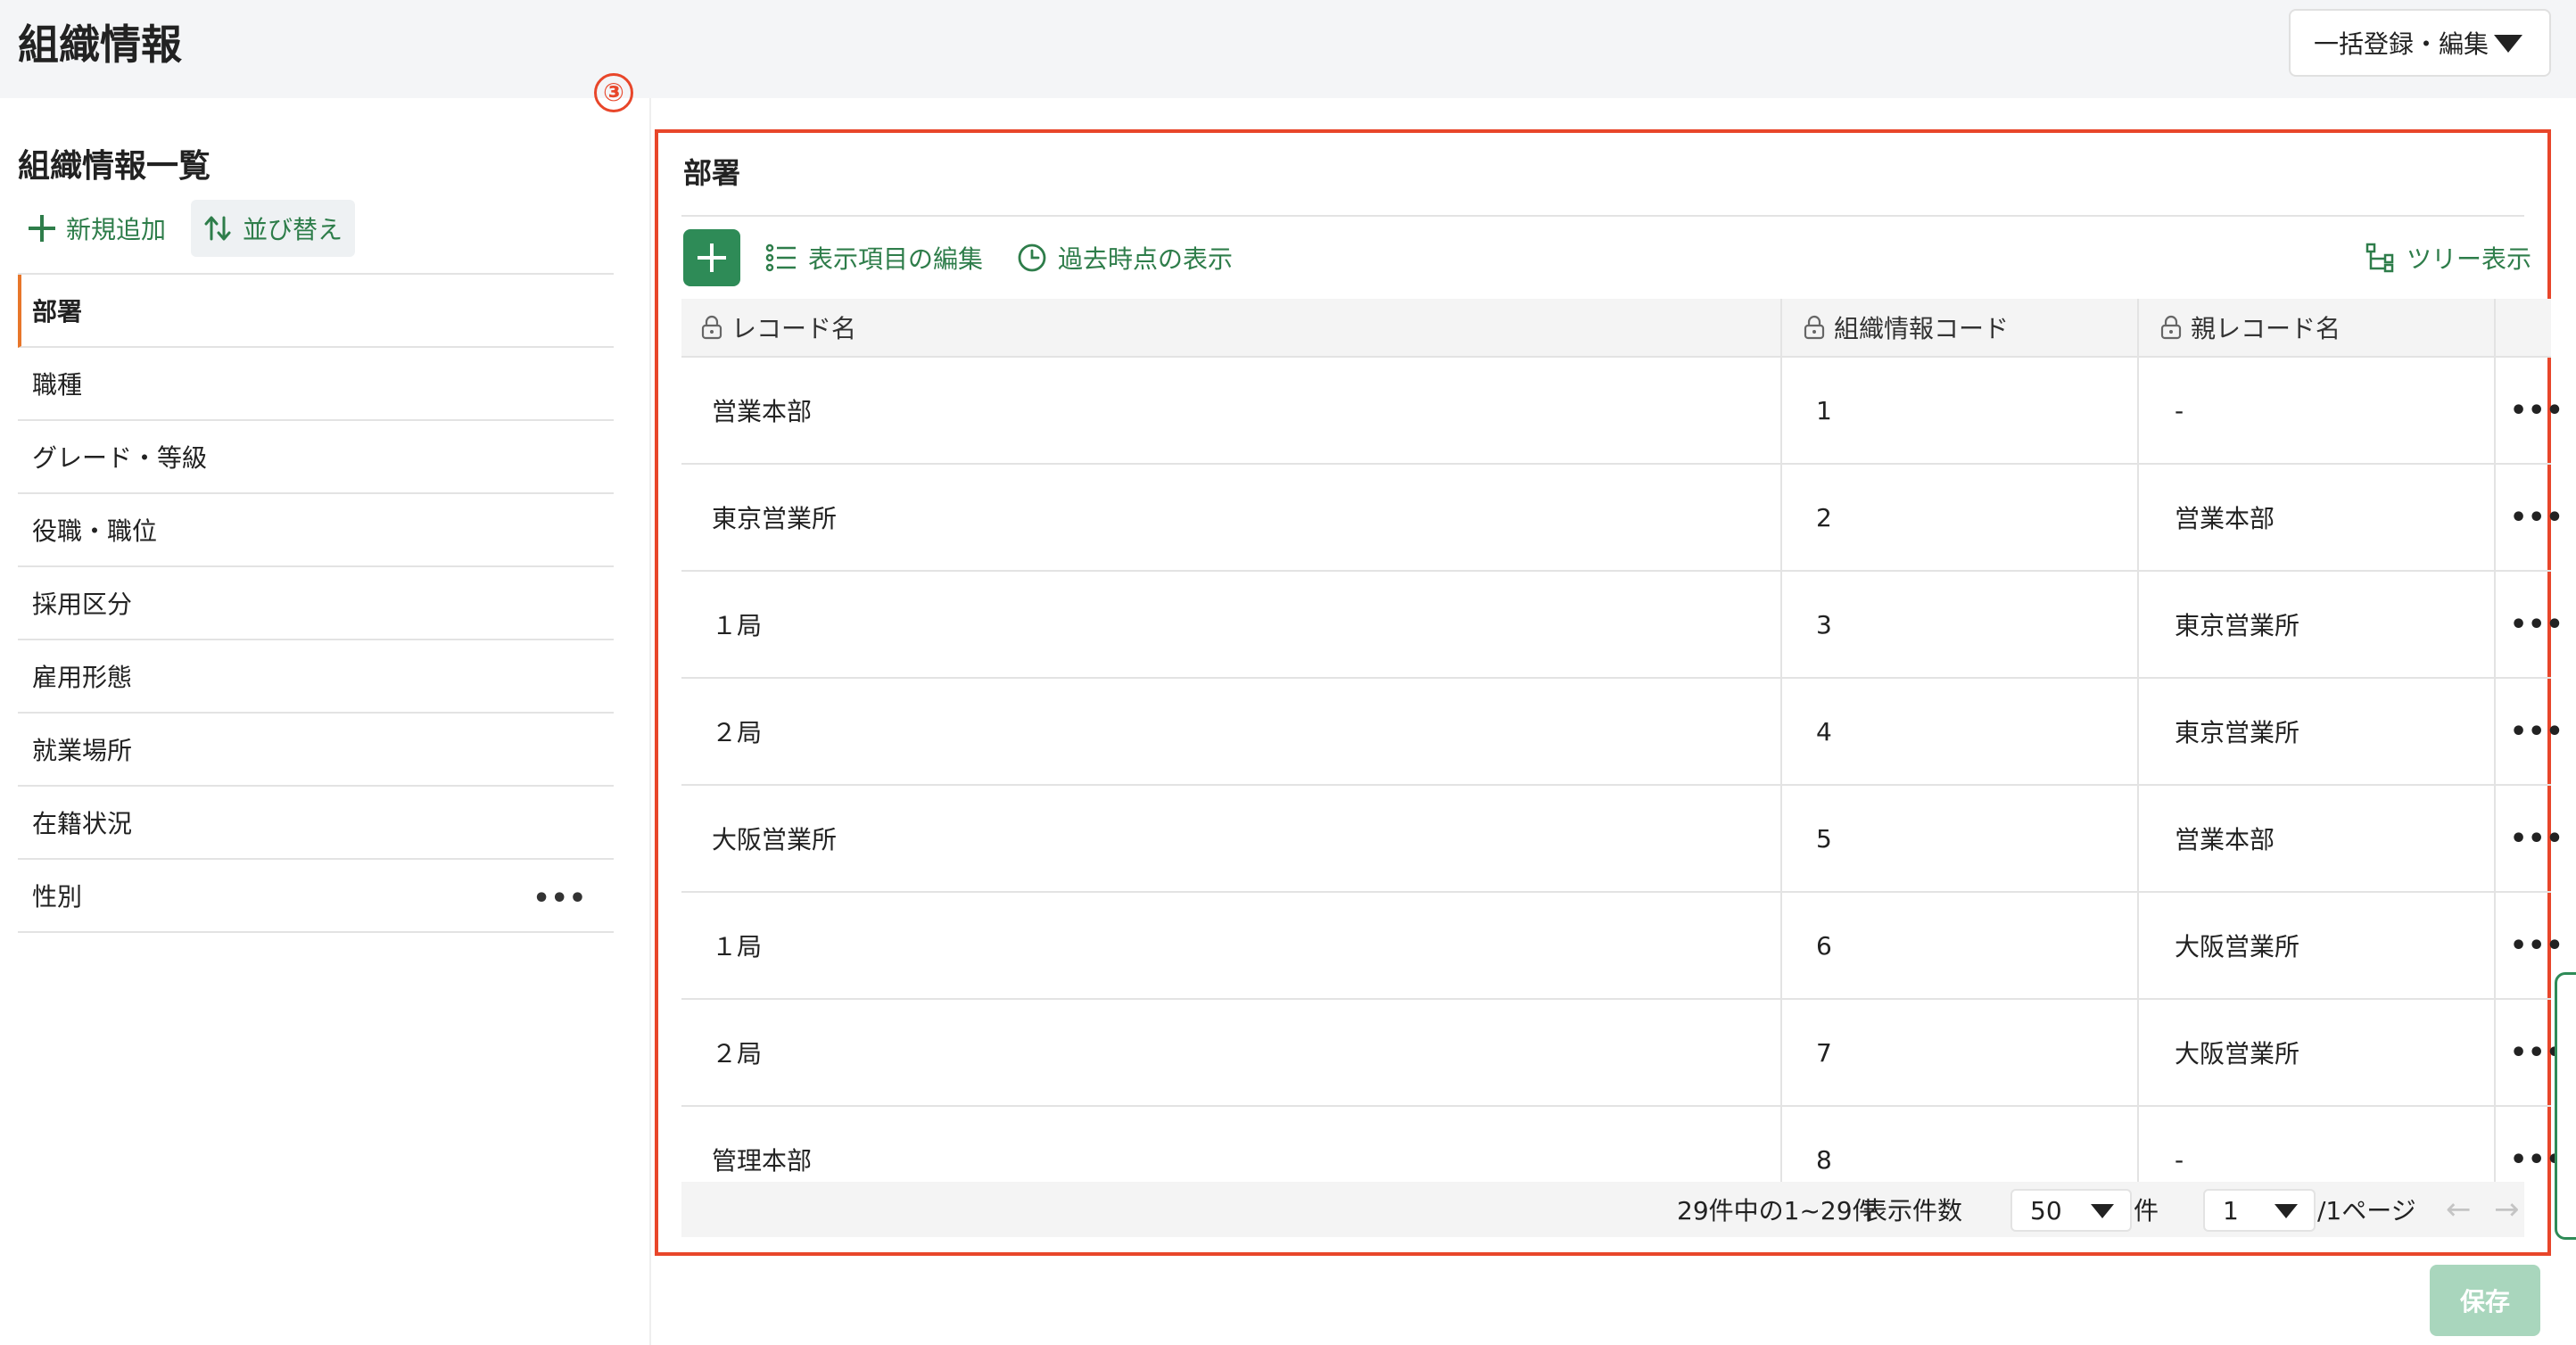 The image size is (2576, 1345). Describe the element at coordinates (316, 384) in the screenshot. I see `sidebar-item-job-type: 職種` at that location.